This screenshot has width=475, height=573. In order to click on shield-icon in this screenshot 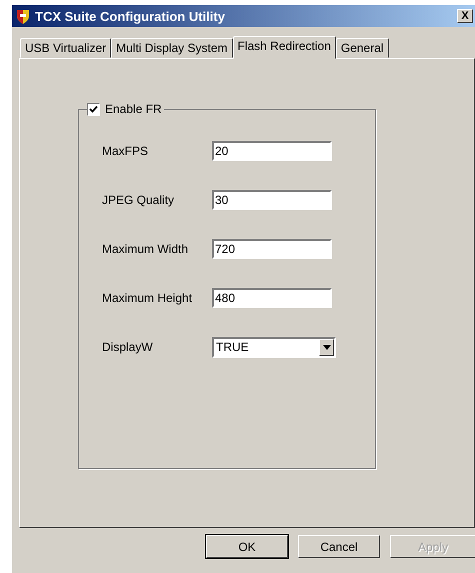, I will do `click(23, 16)`.